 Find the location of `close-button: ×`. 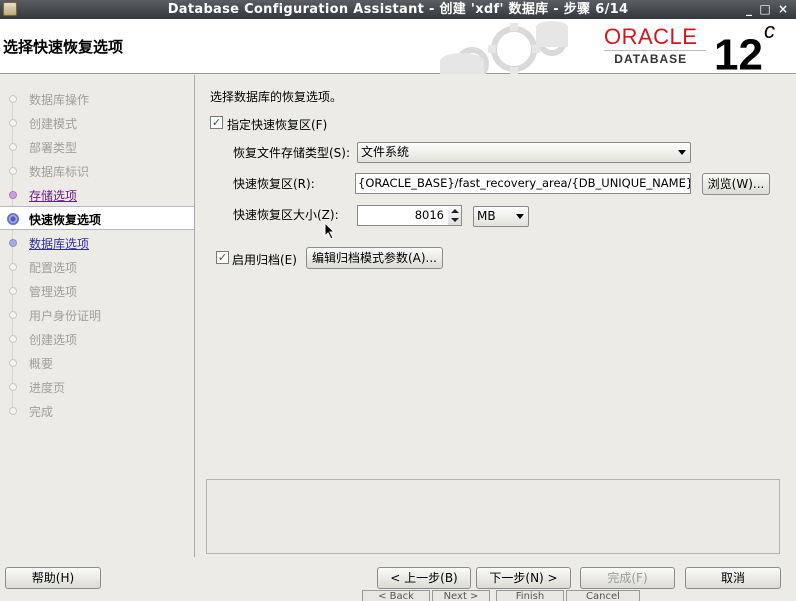

close-button: × is located at coordinates (783, 9).